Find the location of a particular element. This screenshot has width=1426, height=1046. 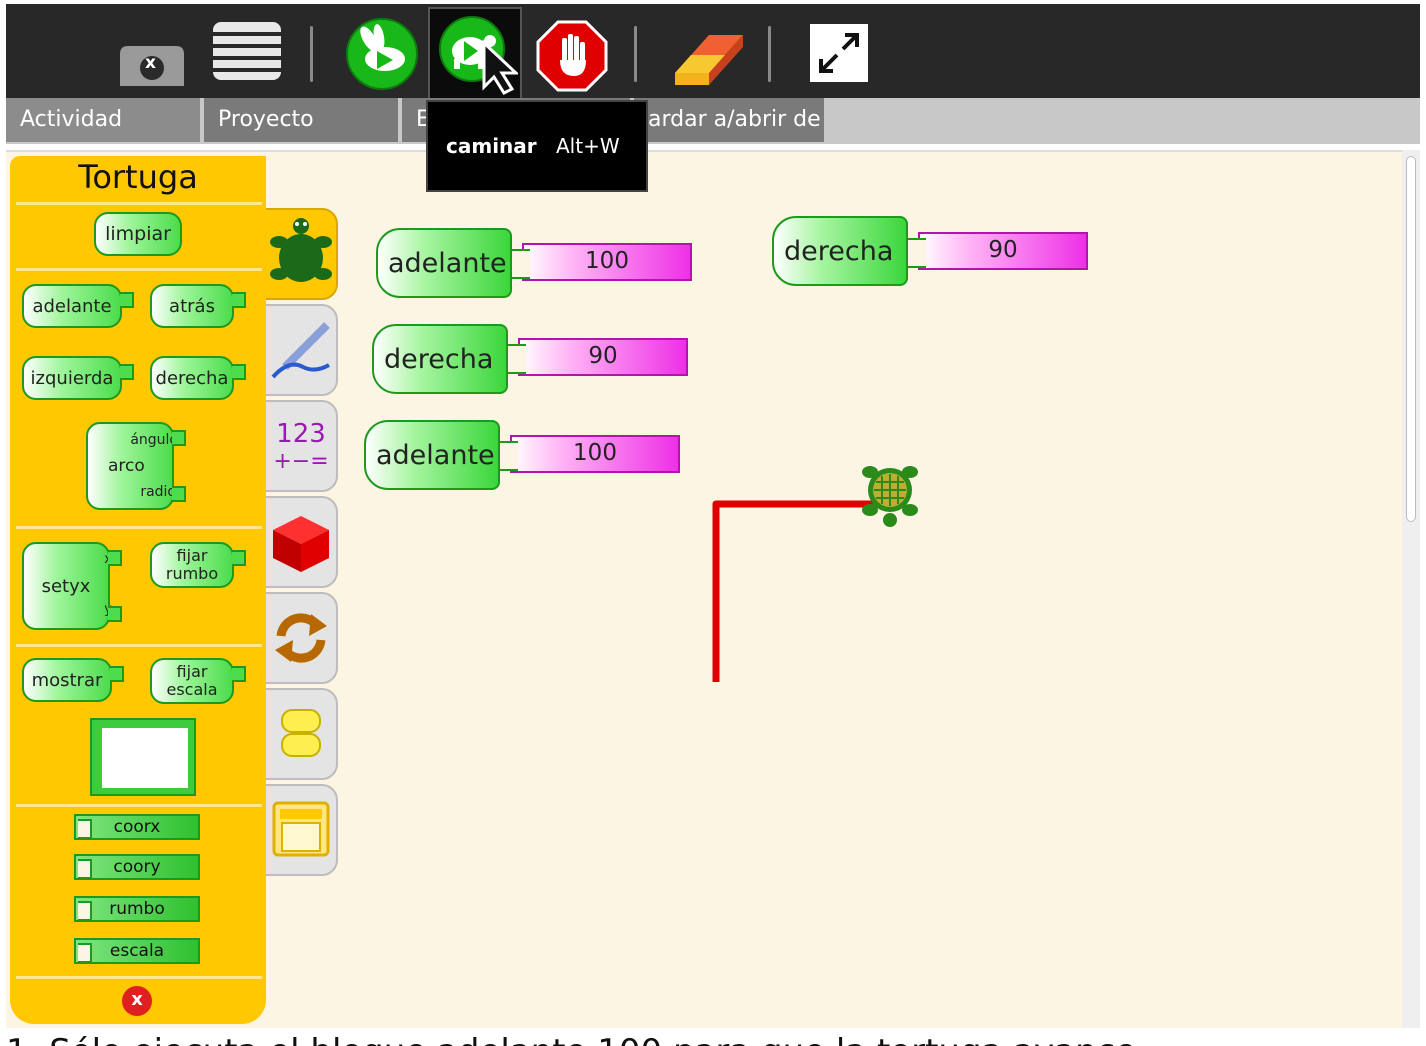

close-tab-glyph: x is located at coordinates (150, 63).